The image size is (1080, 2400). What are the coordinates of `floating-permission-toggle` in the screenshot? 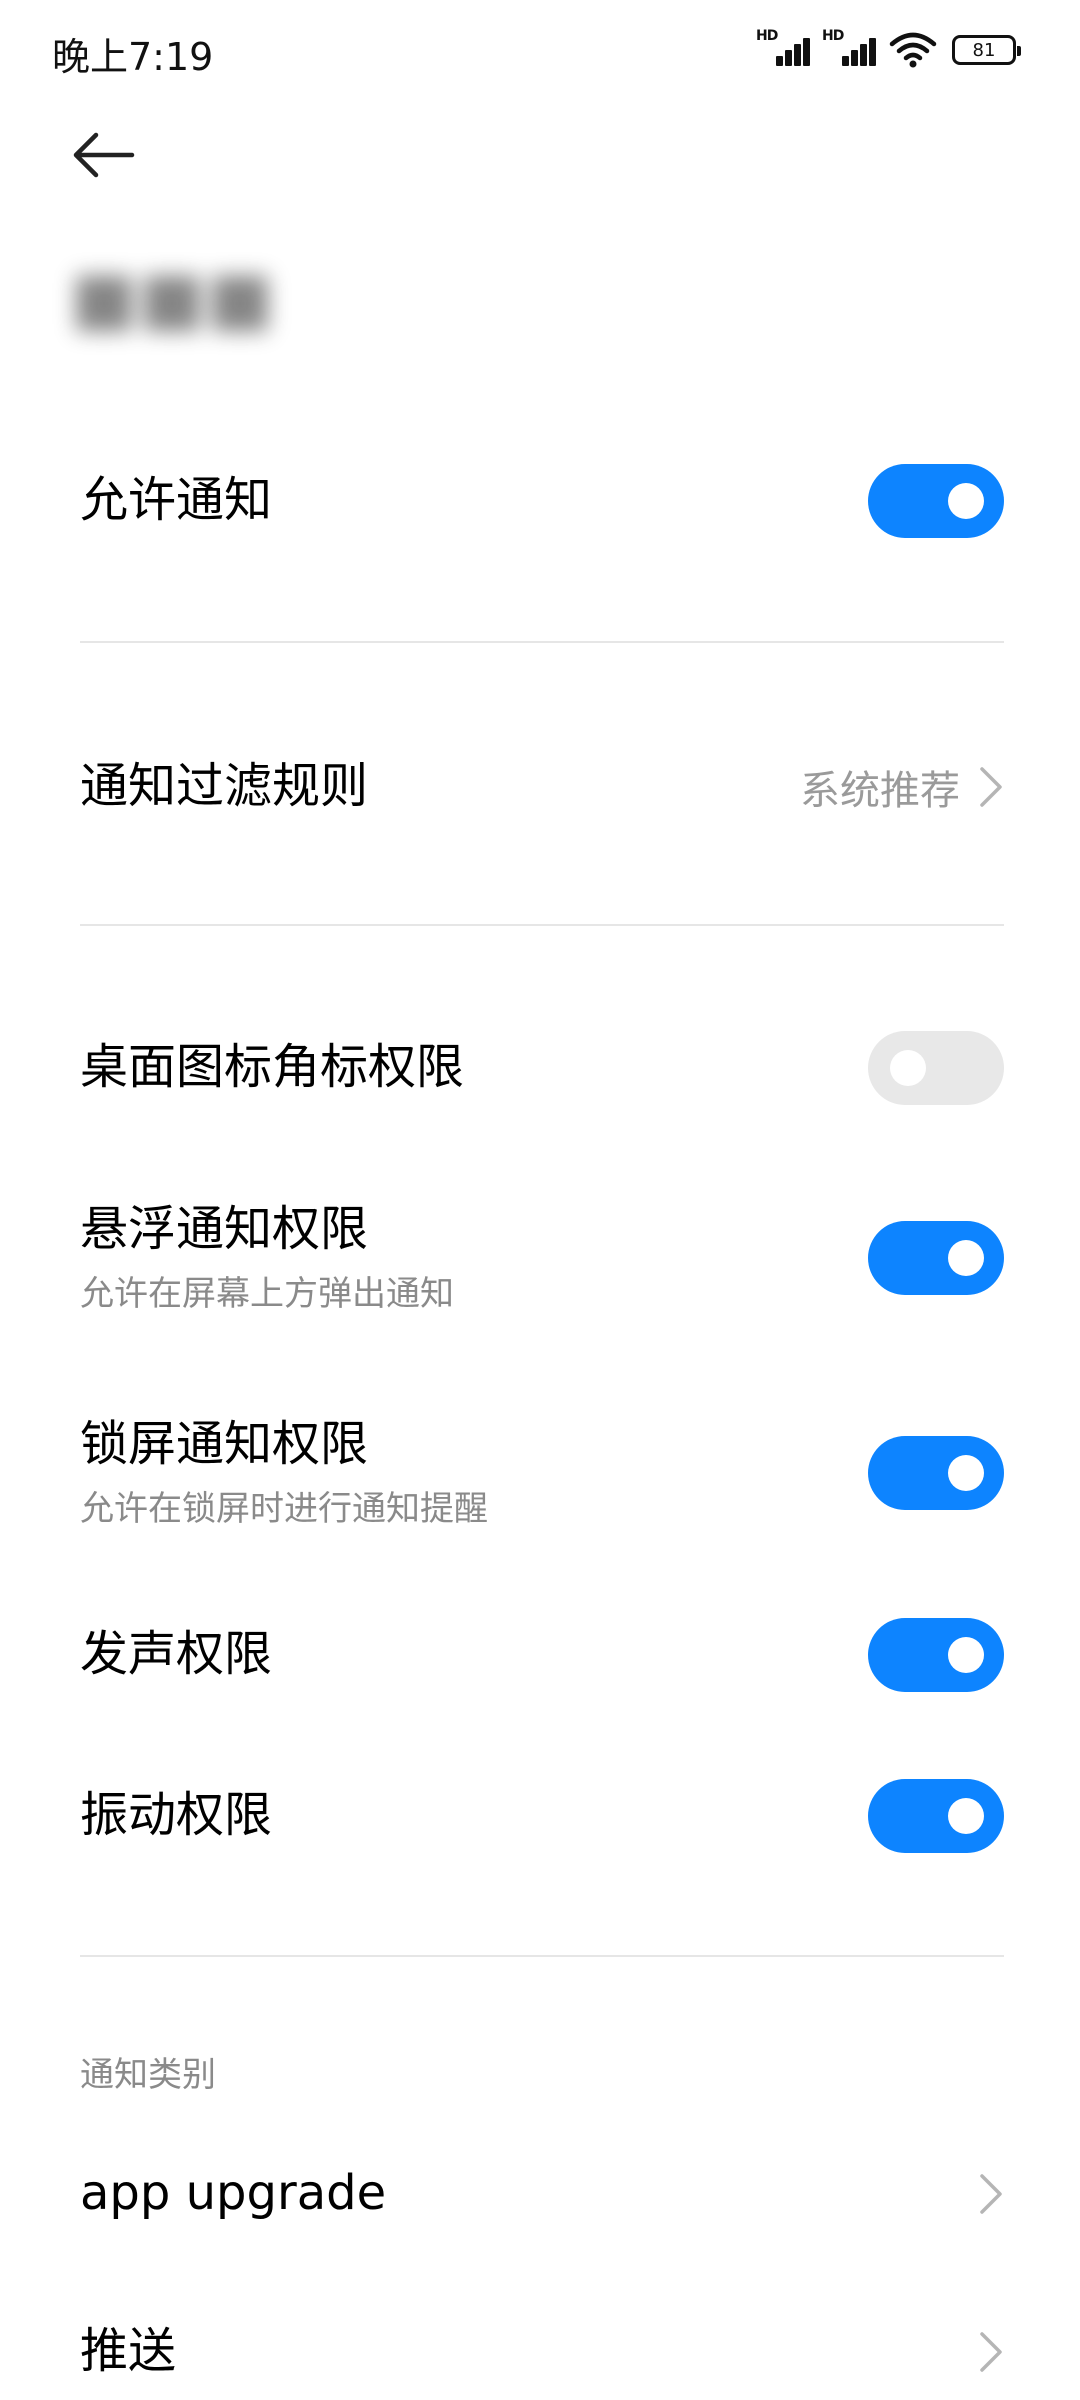 It's located at (936, 1258).